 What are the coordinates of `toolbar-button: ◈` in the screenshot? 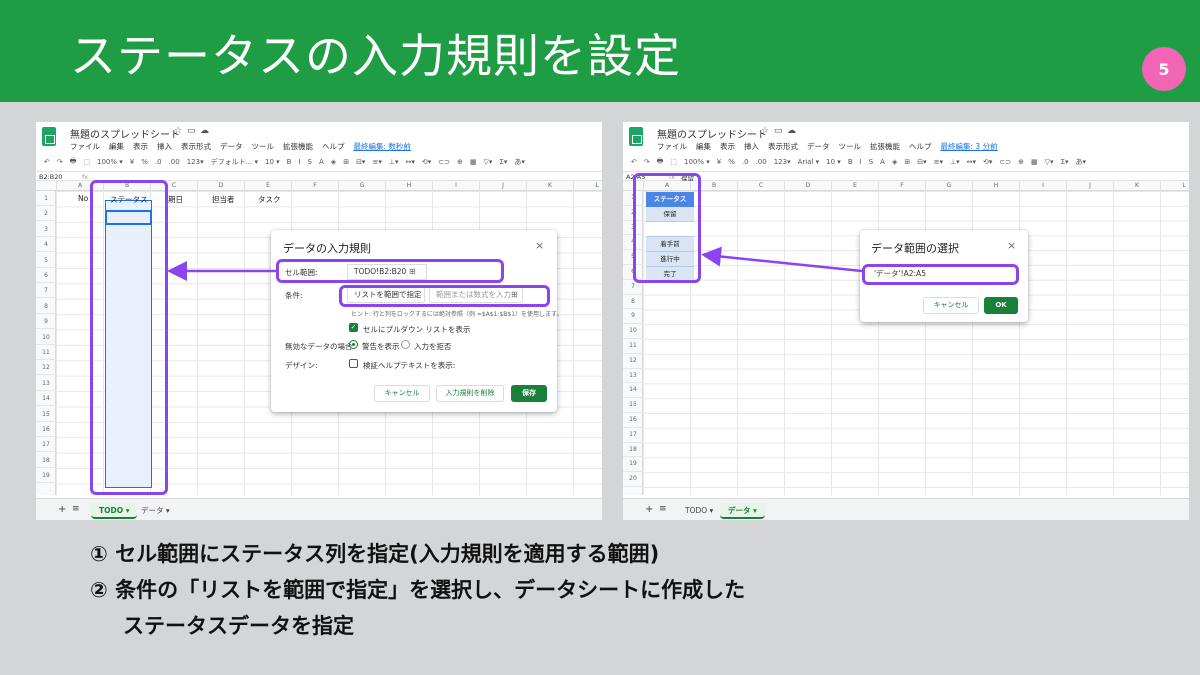 It's located at (333, 162).